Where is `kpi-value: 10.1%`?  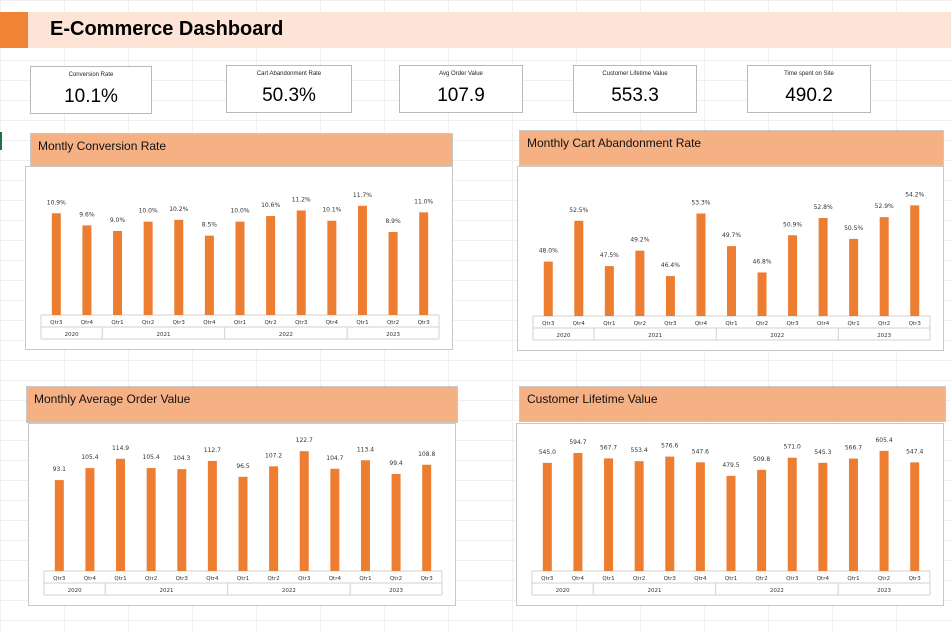
kpi-value: 10.1% is located at coordinates (91, 96).